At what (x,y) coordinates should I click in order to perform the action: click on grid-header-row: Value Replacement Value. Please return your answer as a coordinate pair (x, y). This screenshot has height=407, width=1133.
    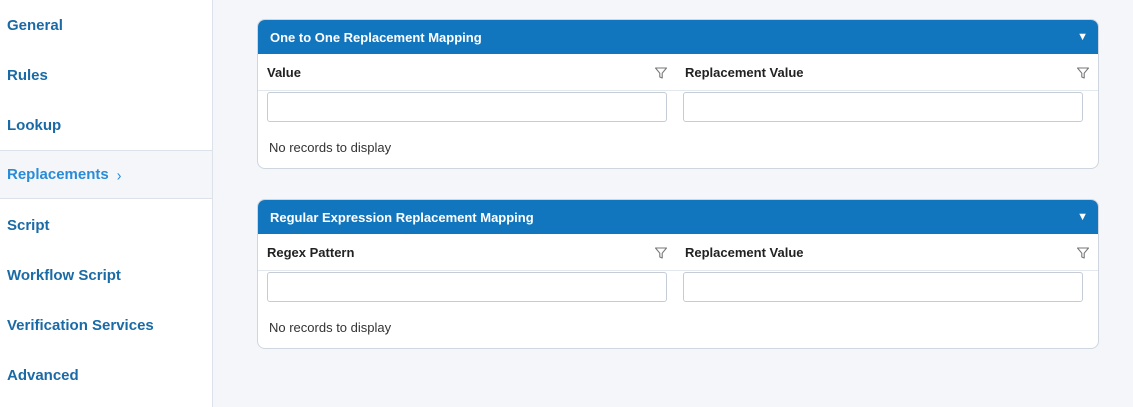
    Looking at the image, I should click on (678, 72).